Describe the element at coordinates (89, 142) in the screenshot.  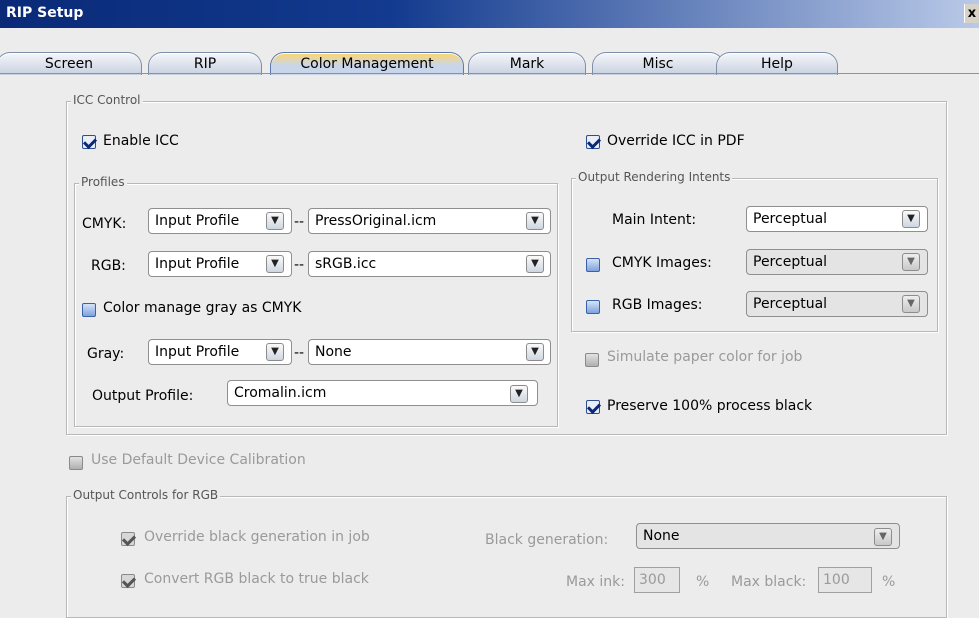
I see `enable-icc-checkbox` at that location.